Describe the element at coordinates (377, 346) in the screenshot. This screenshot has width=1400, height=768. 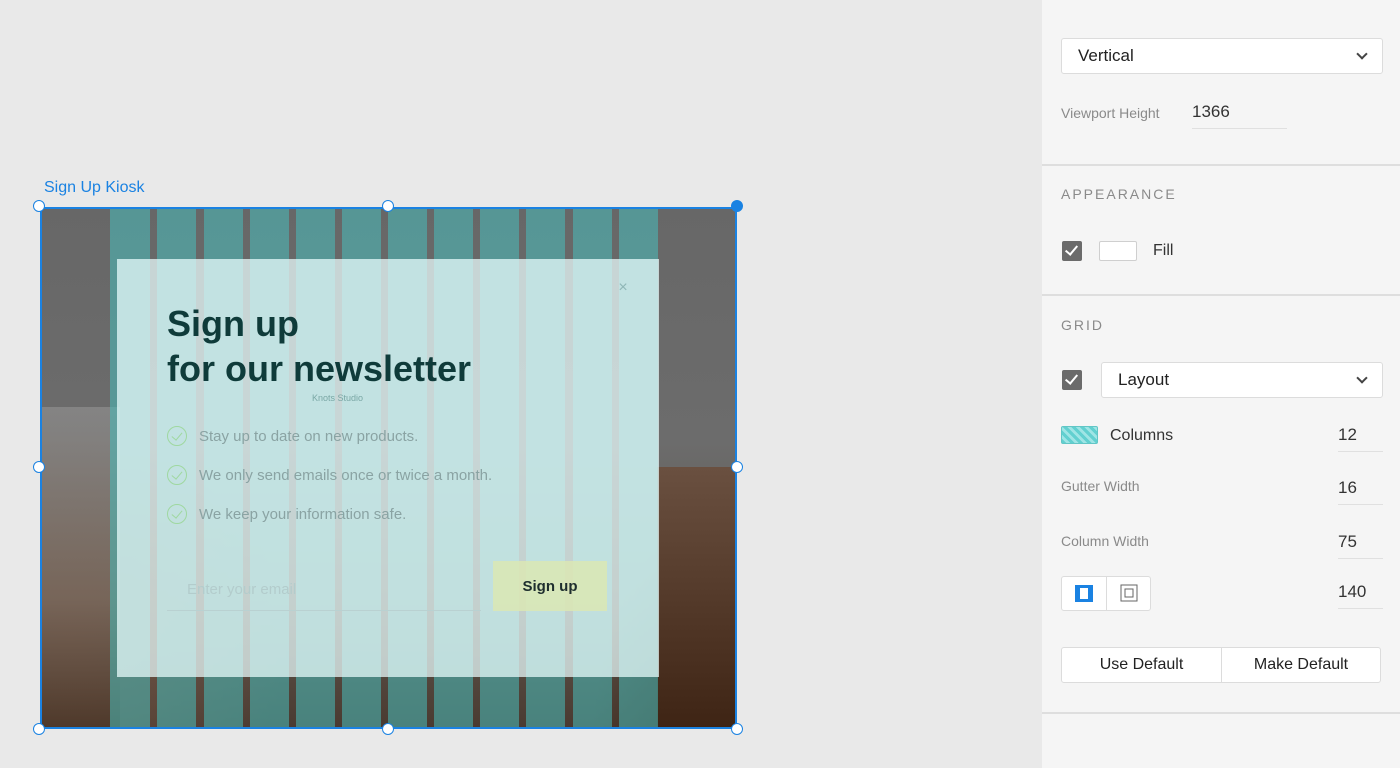
I see `modal-title: Sign up for our newsletter` at that location.